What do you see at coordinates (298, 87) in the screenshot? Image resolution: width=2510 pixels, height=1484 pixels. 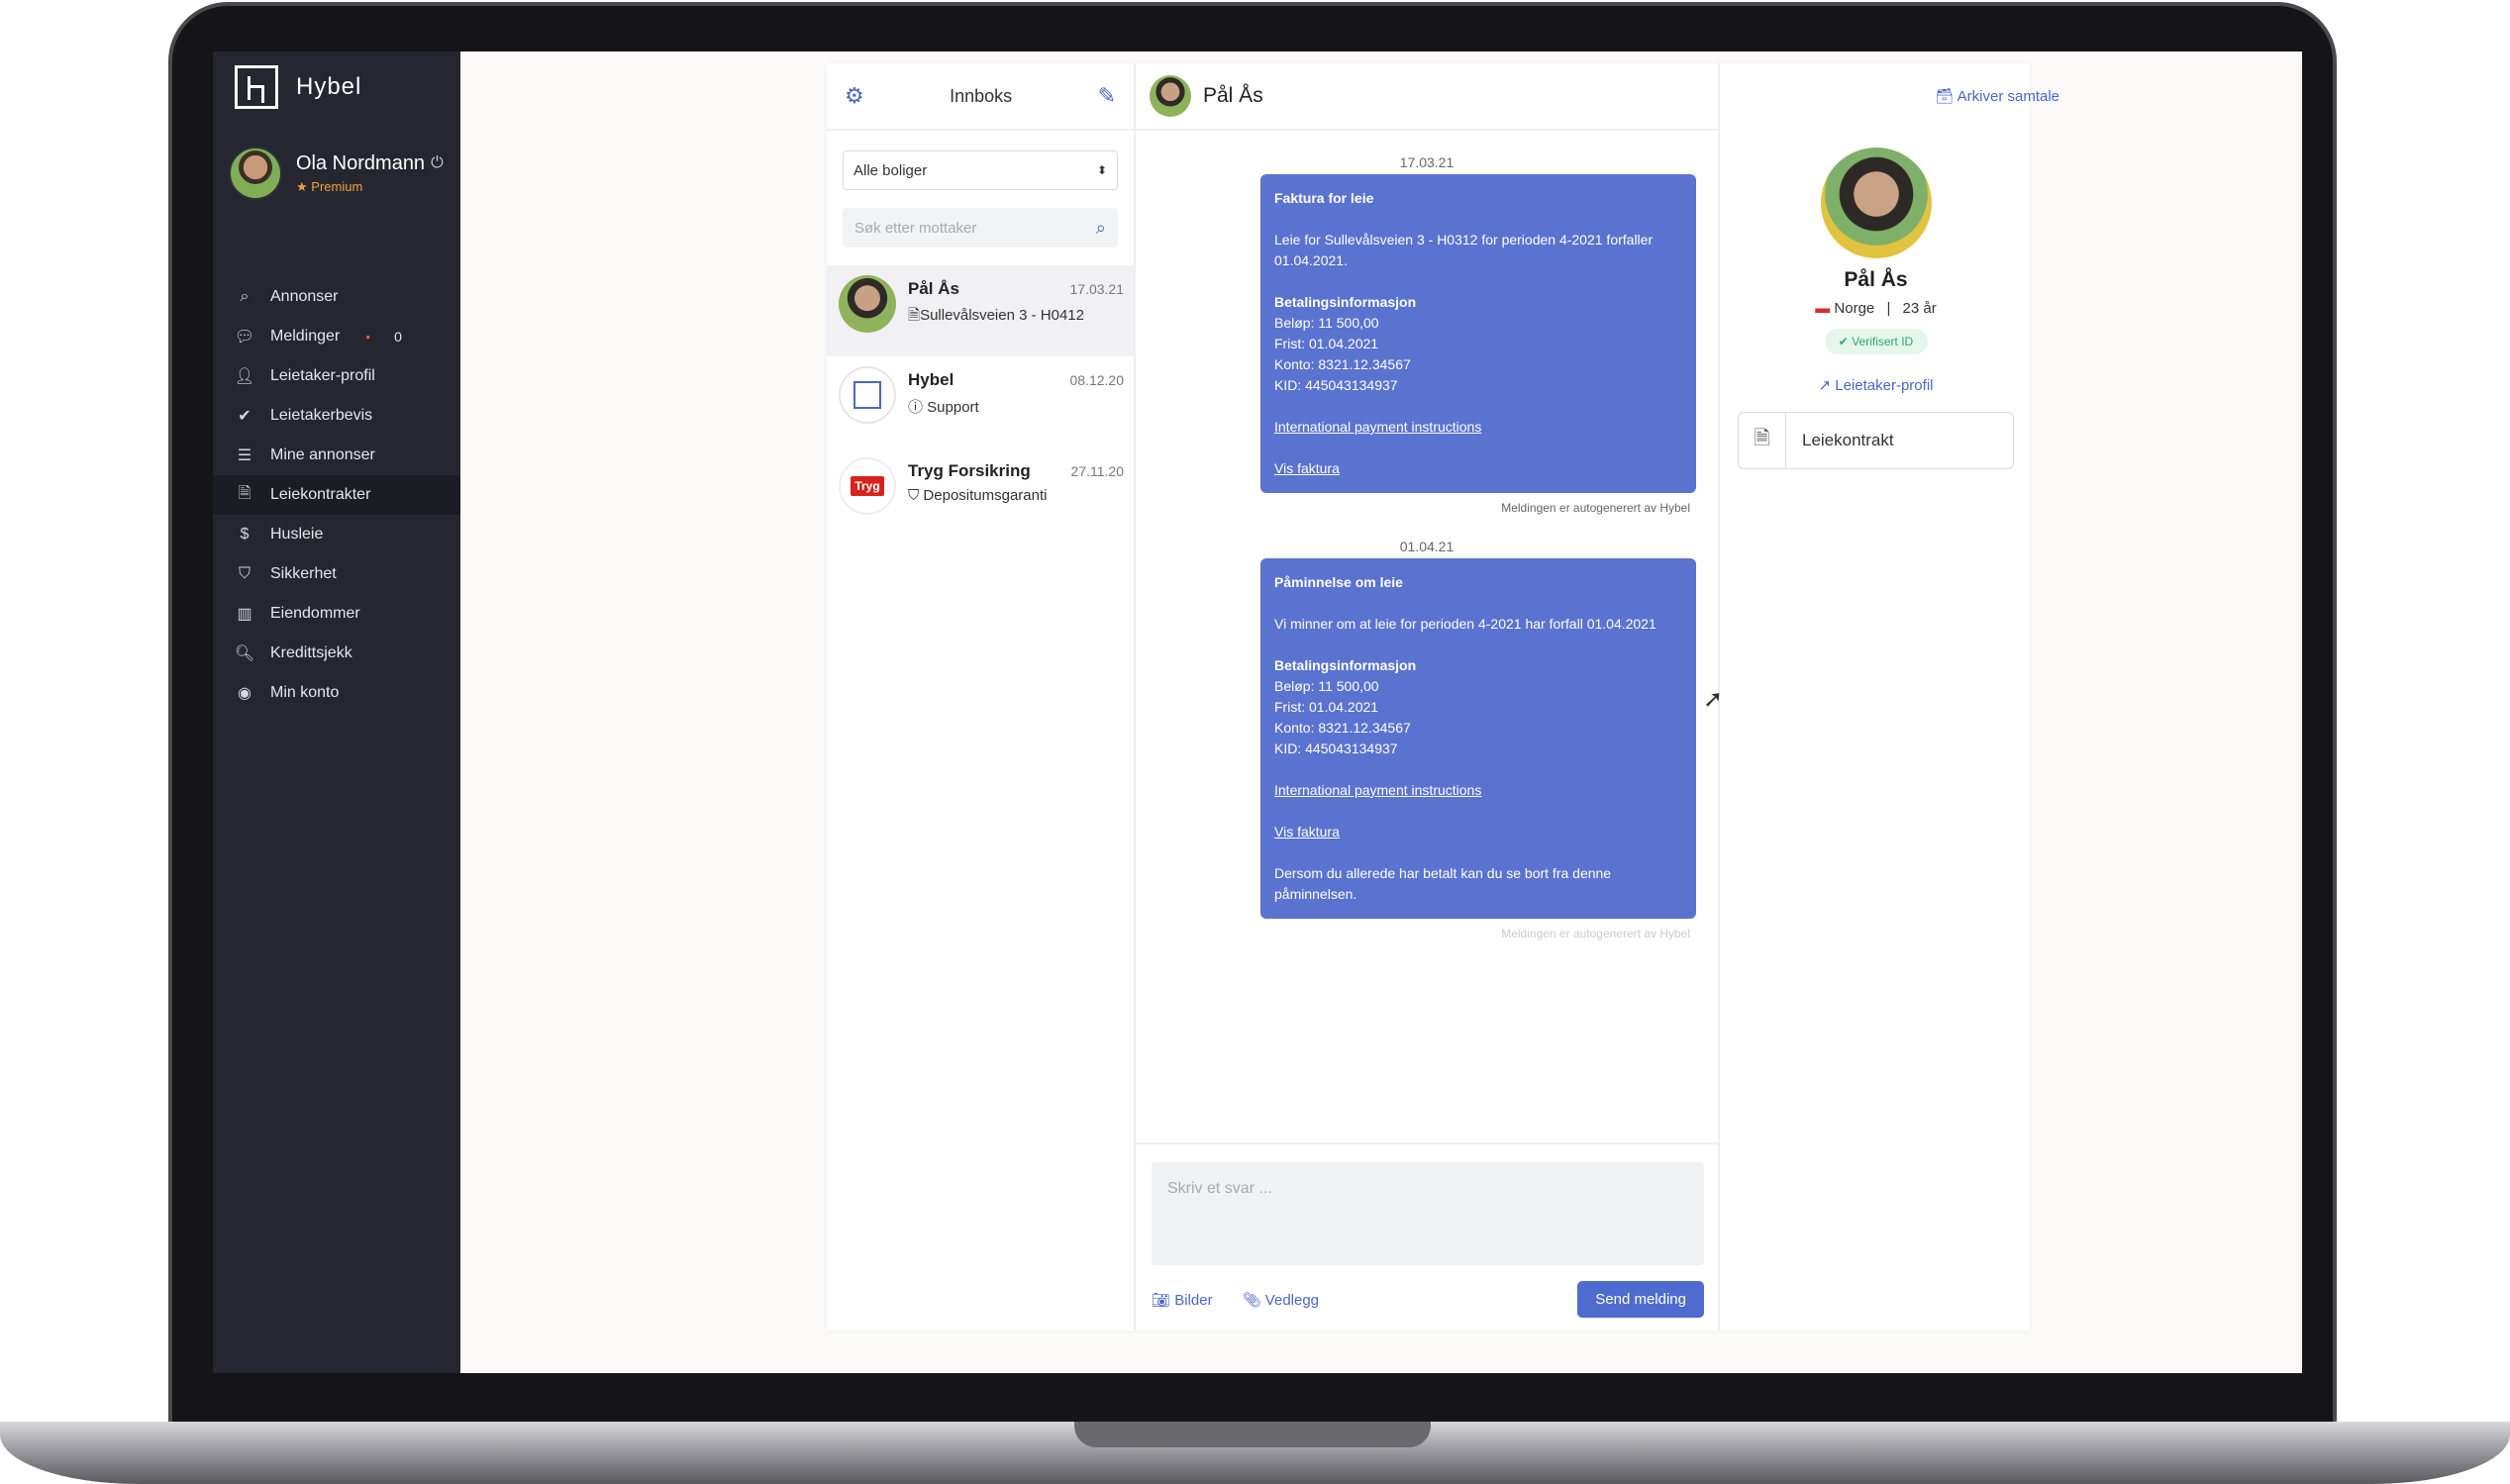 I see `brand: Hybel` at bounding box center [298, 87].